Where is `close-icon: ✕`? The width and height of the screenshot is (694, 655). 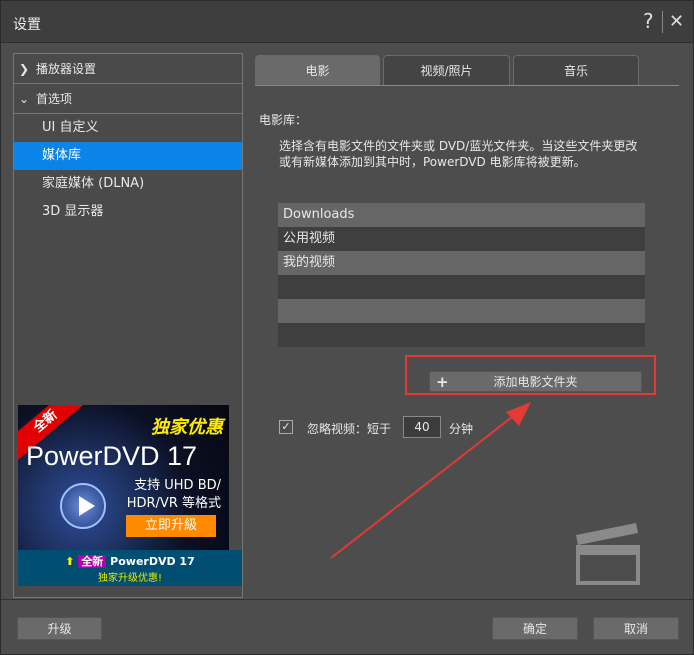 close-icon: ✕ is located at coordinates (676, 21).